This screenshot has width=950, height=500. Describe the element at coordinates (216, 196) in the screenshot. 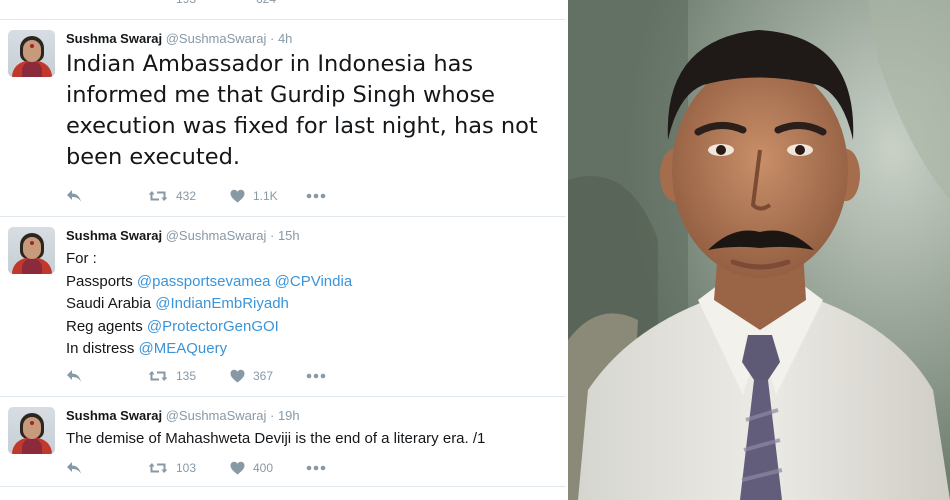

I see `tweet-actions: 432 1.1K` at that location.